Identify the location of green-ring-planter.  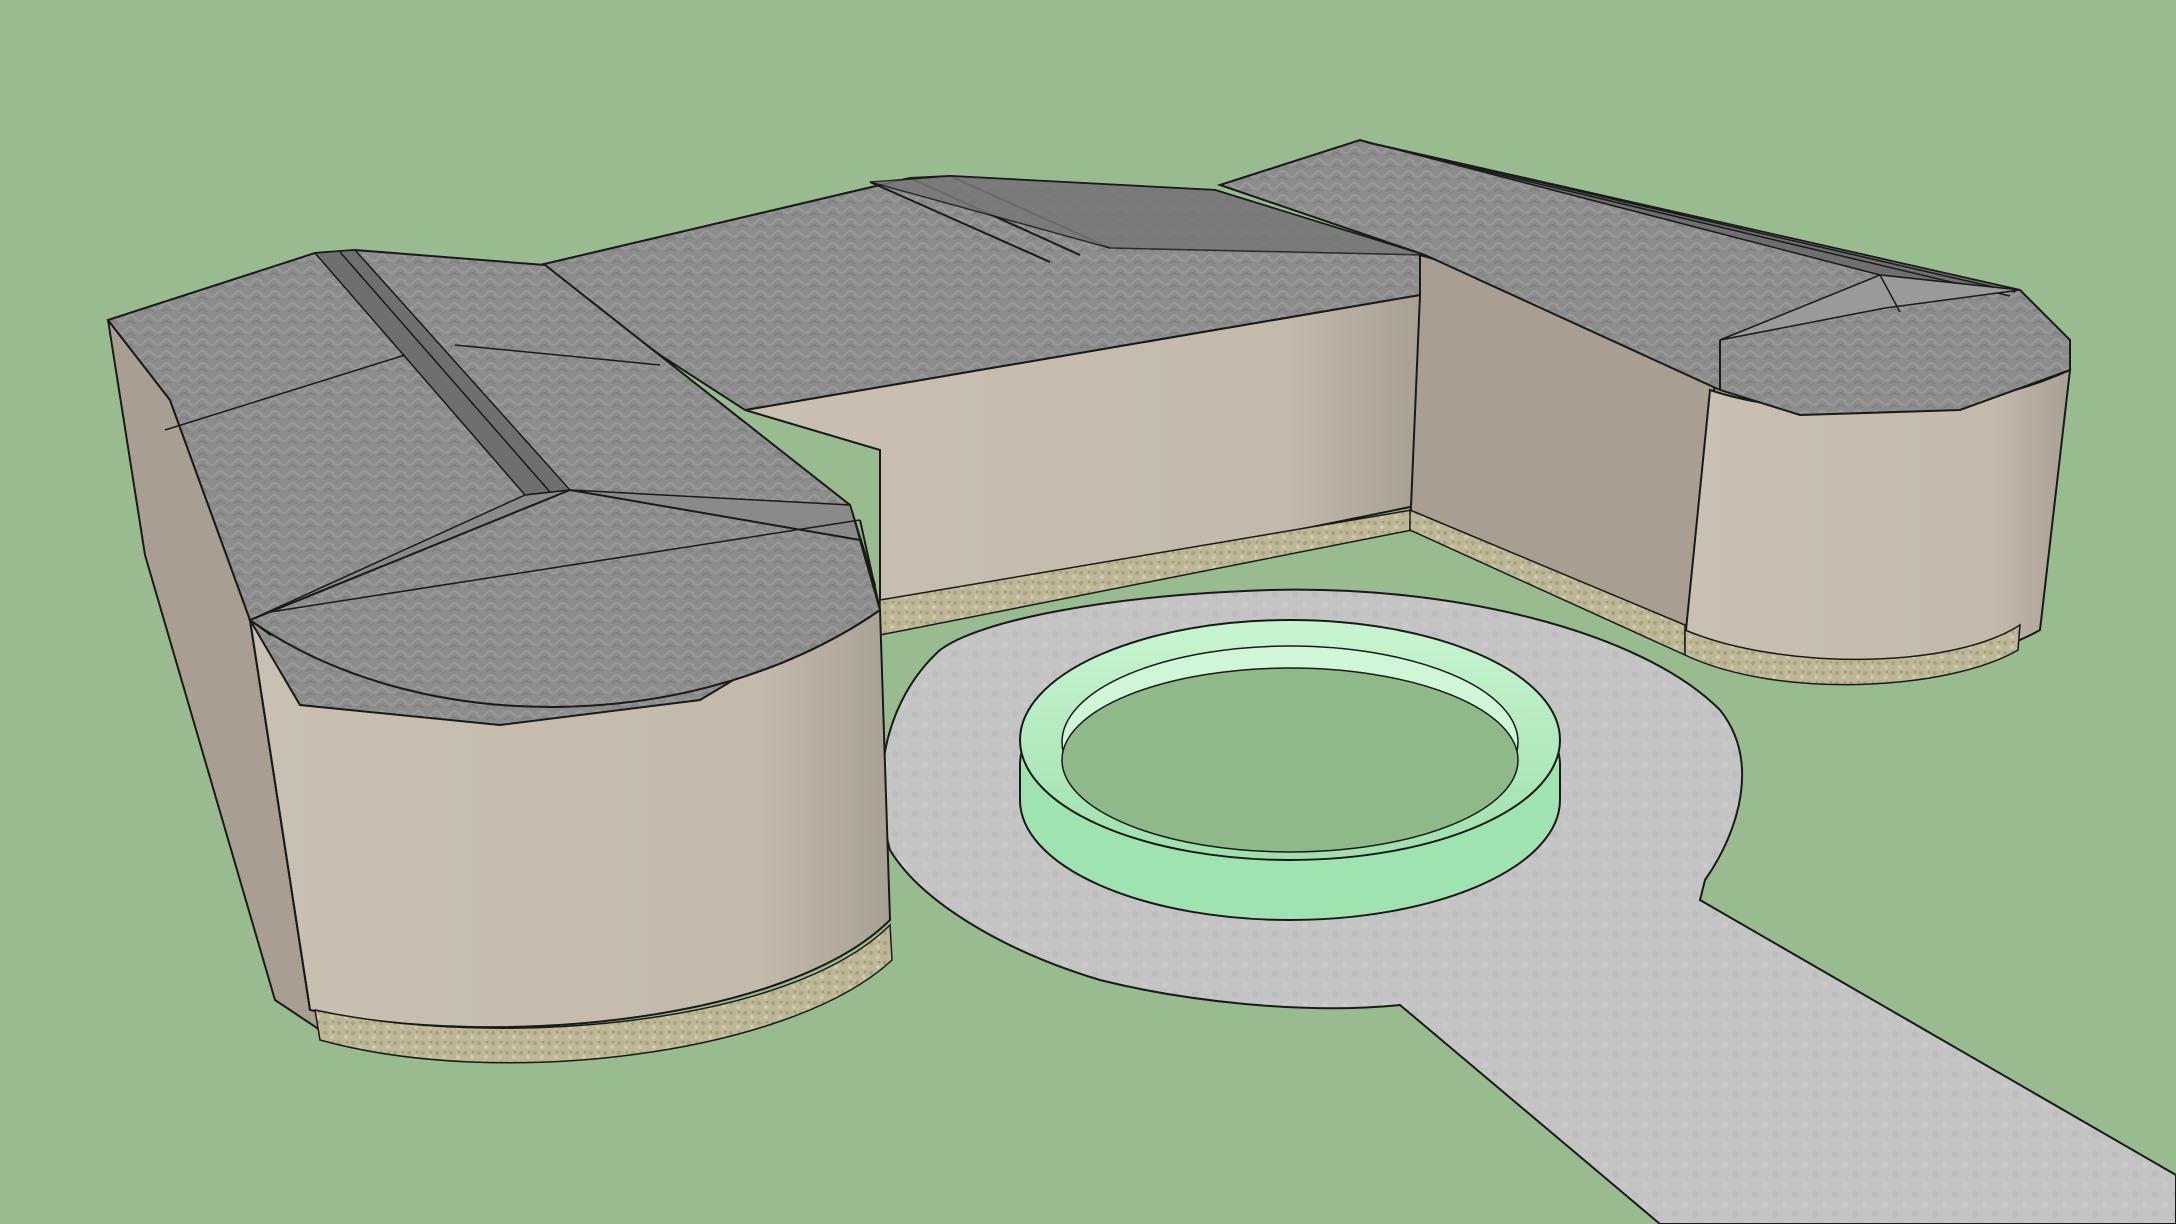
(1290, 770).